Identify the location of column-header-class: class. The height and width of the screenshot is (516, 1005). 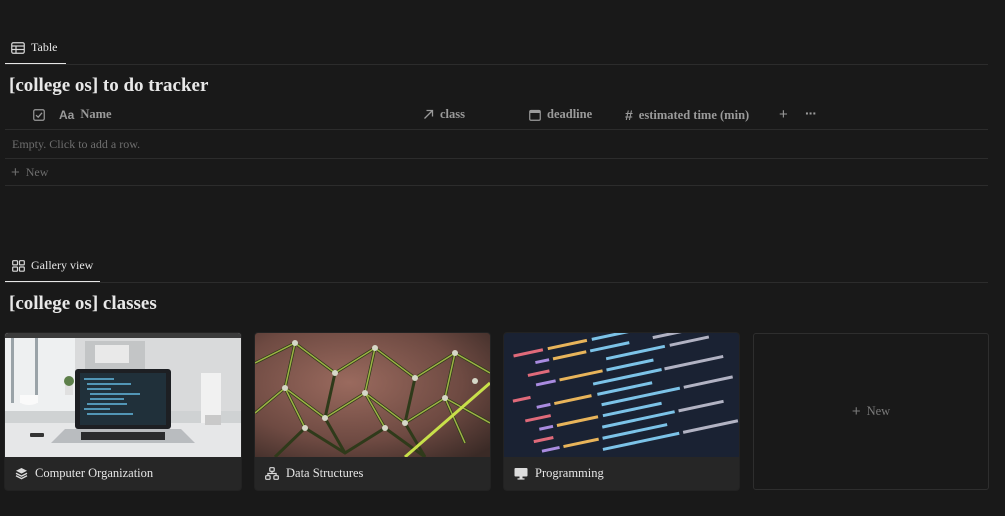
(444, 114).